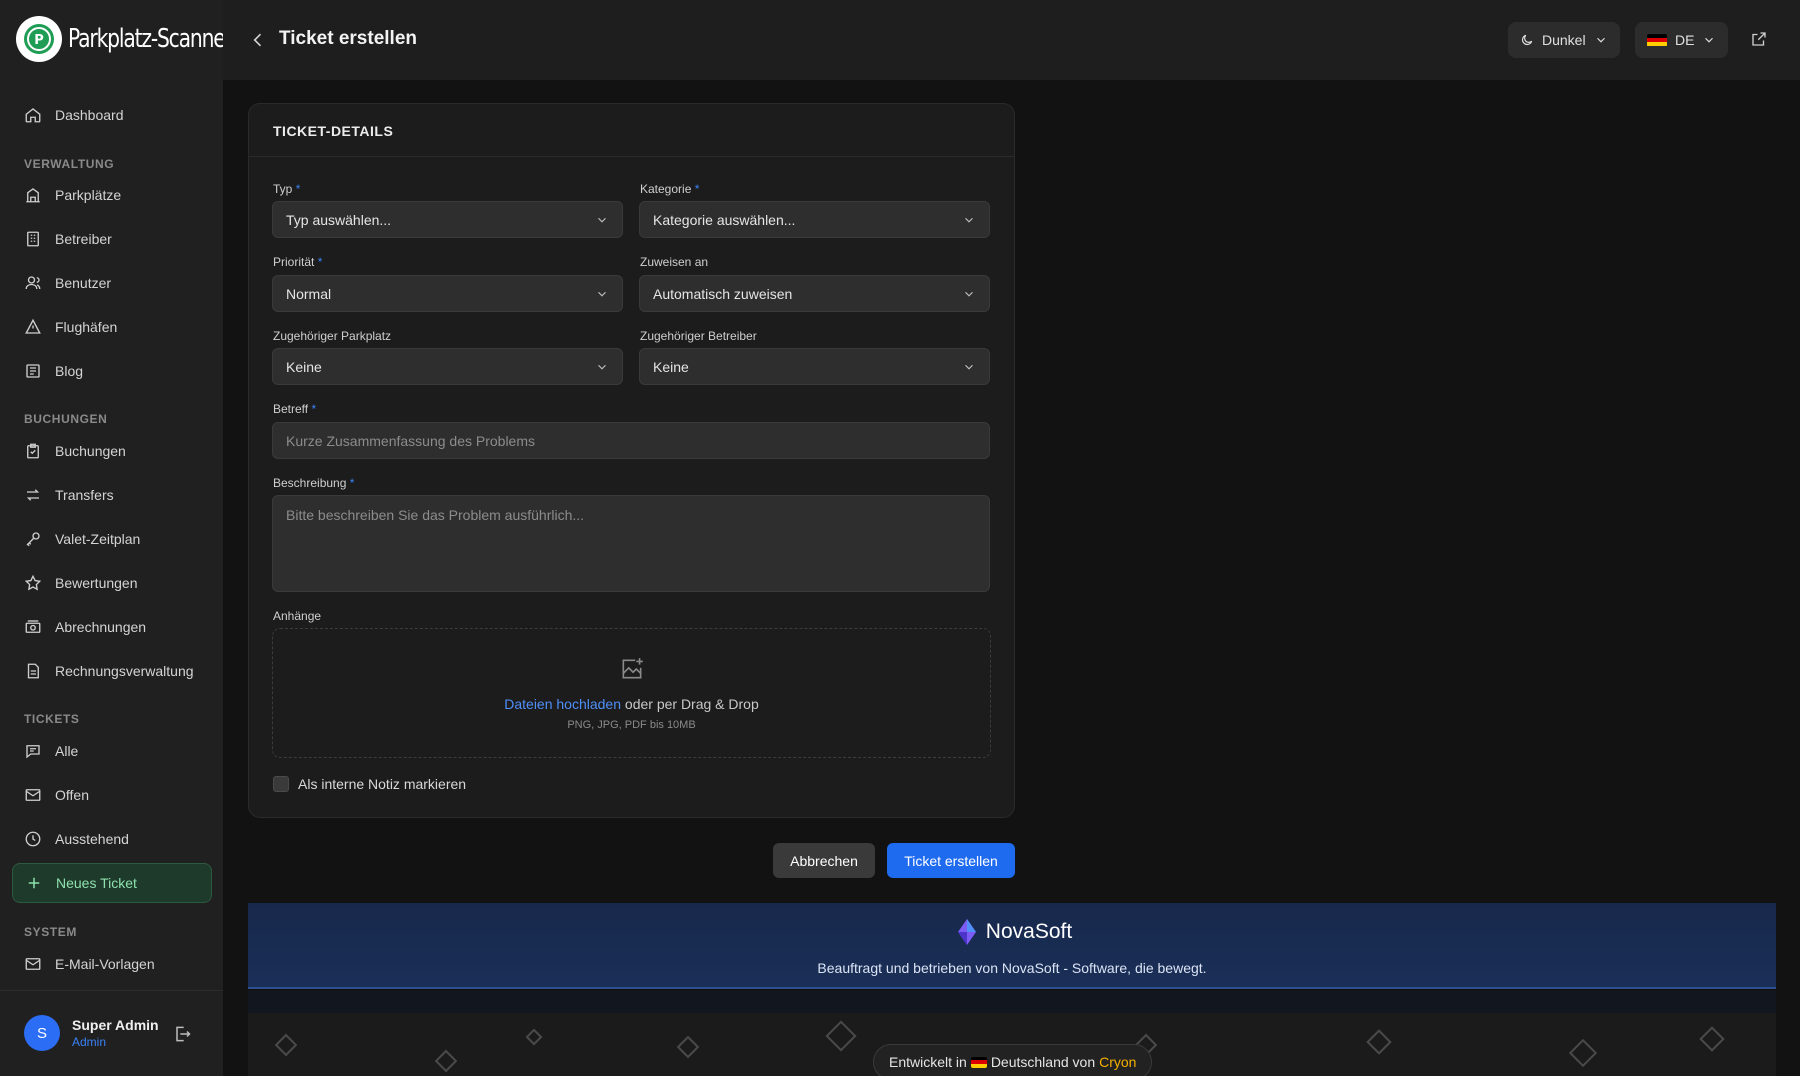  What do you see at coordinates (631, 130) in the screenshot?
I see `card-title: TICKET-DETAILS` at bounding box center [631, 130].